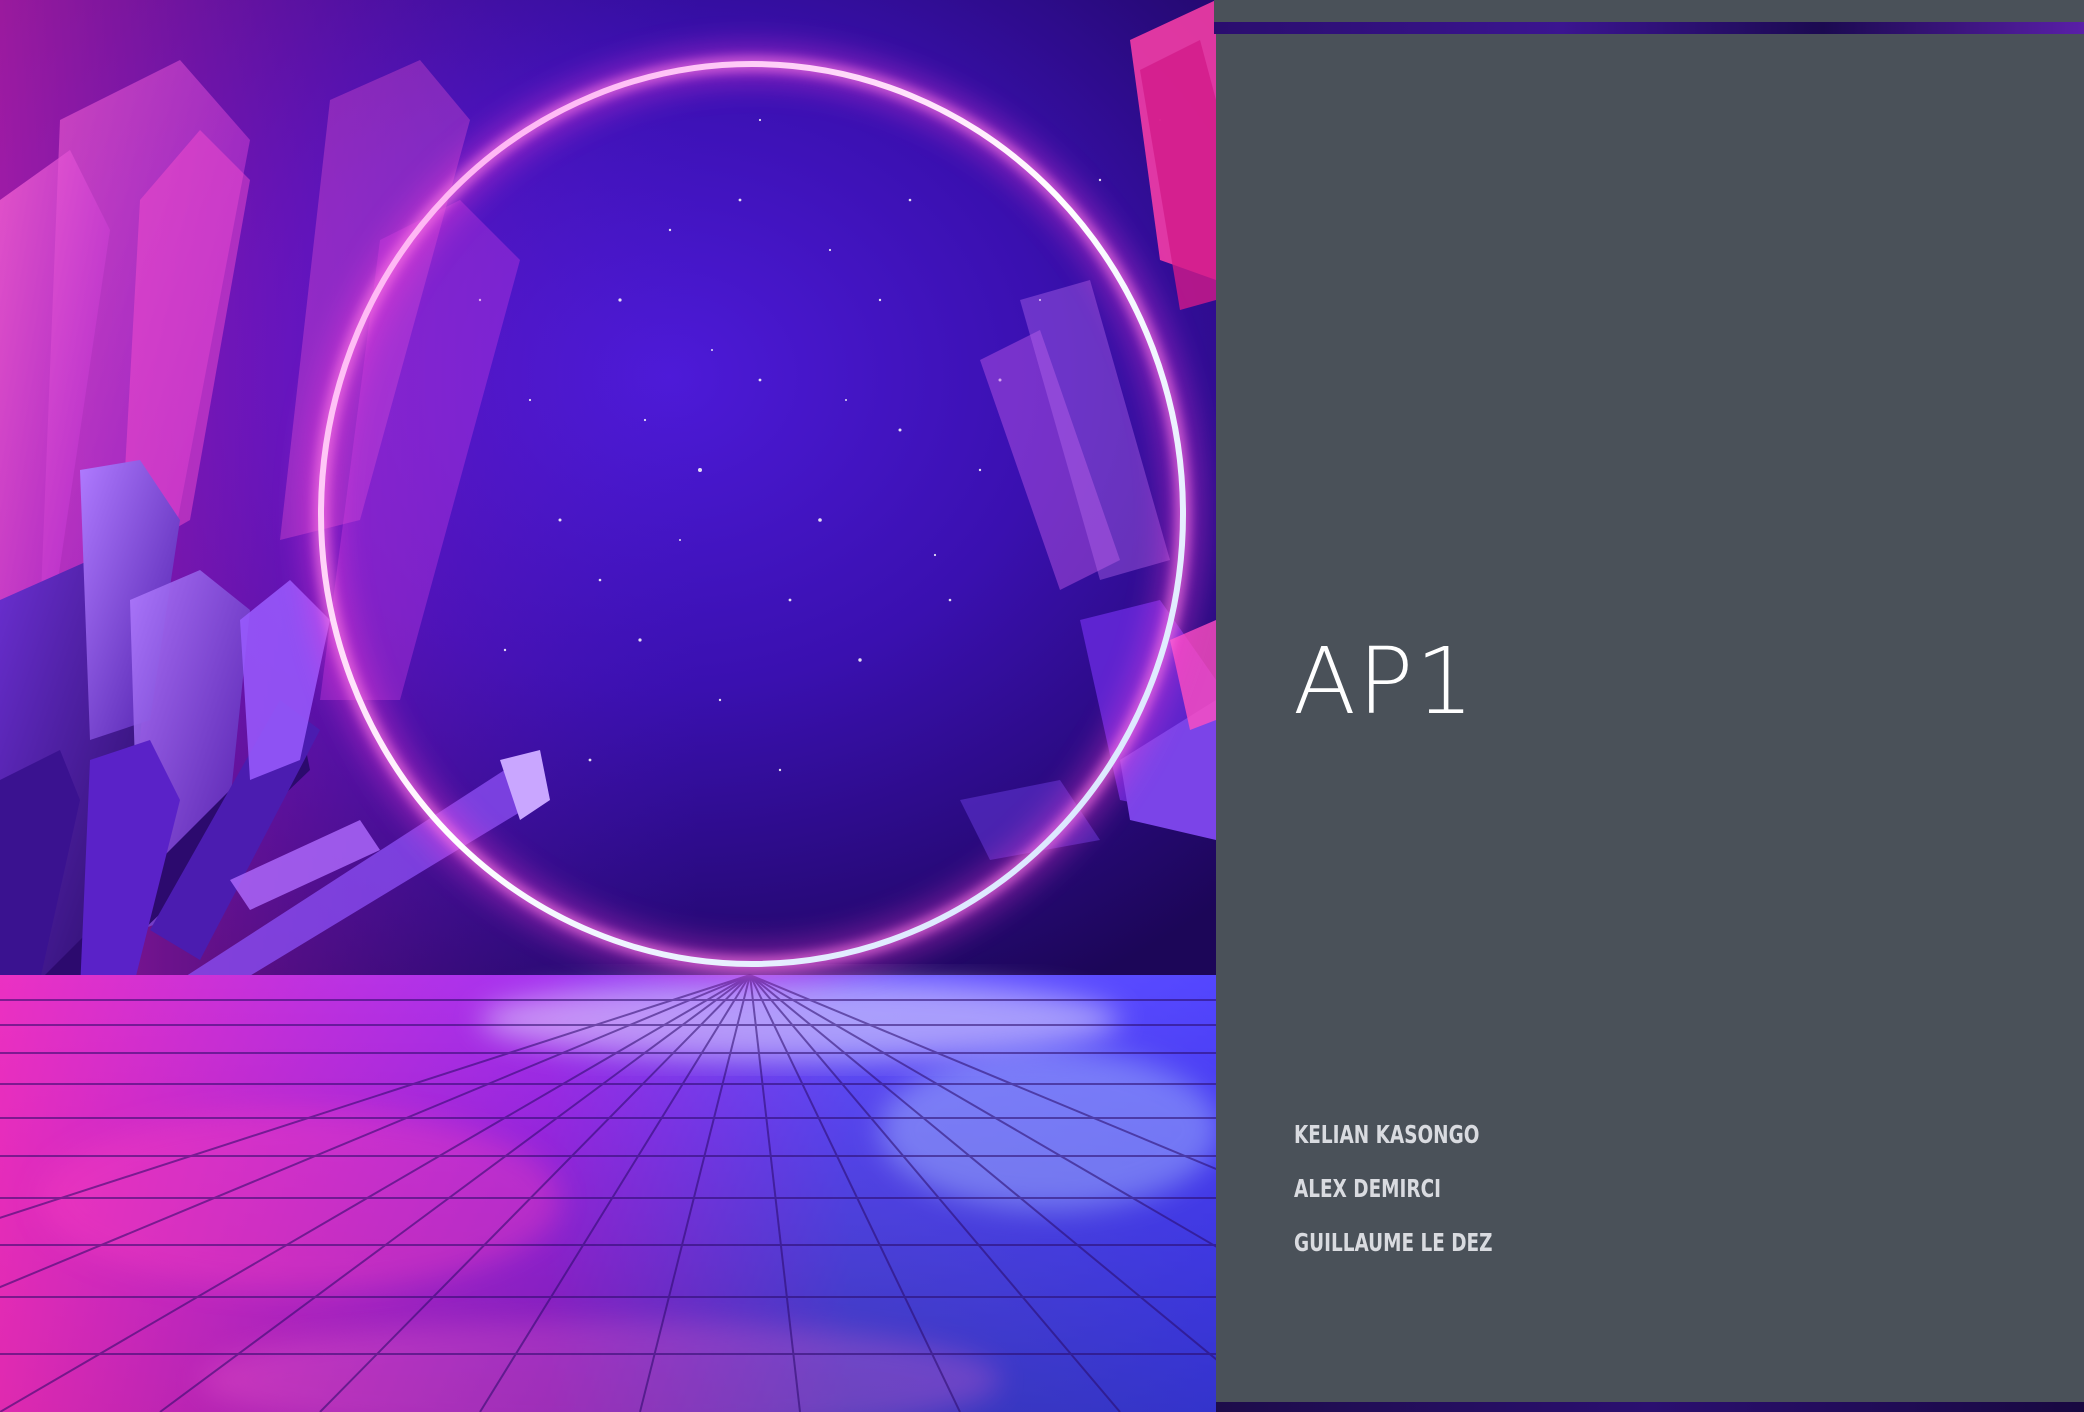 Image resolution: width=2084 pixels, height=1412 pixels. Describe the element at coordinates (1384, 682) in the screenshot. I see `slide-title: AP1` at that location.